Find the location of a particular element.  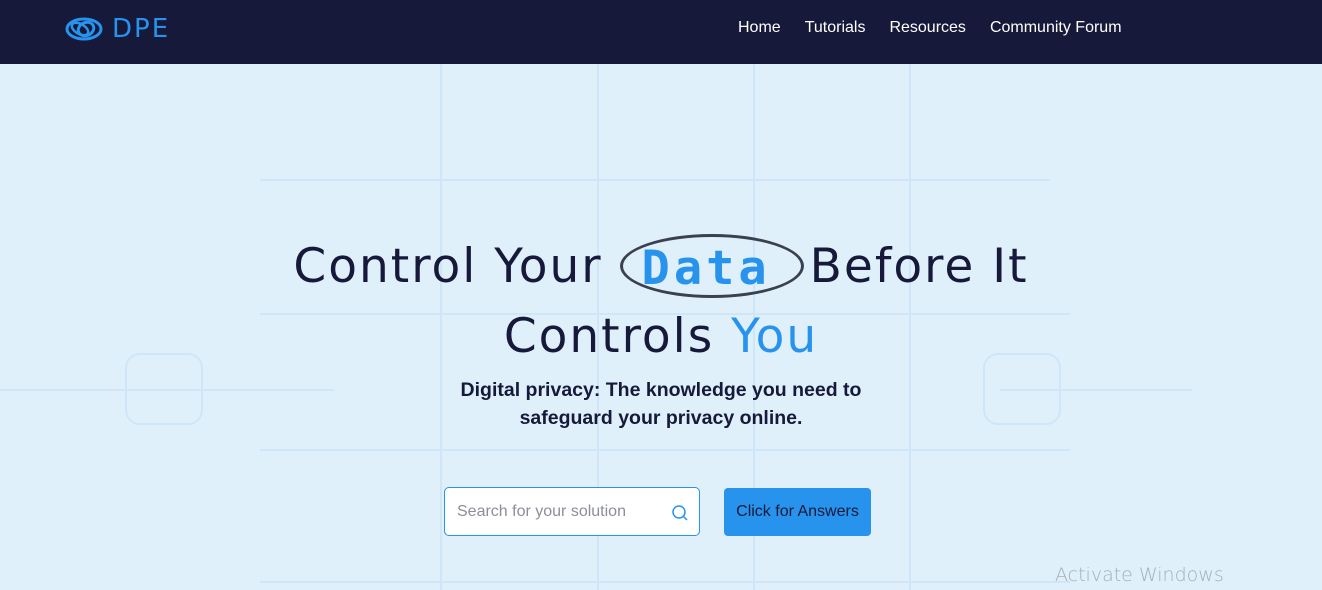

headline-line-2: Controls You is located at coordinates (661, 337).